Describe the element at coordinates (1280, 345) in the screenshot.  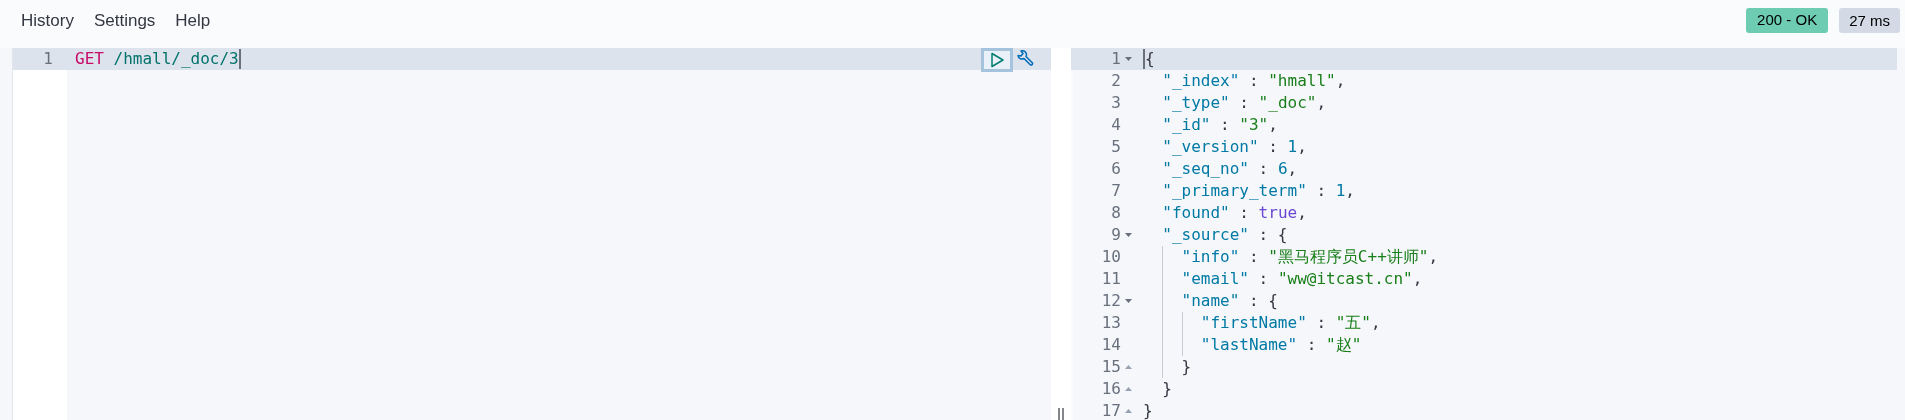
I see `response-code: "lastName" : "赵"` at that location.